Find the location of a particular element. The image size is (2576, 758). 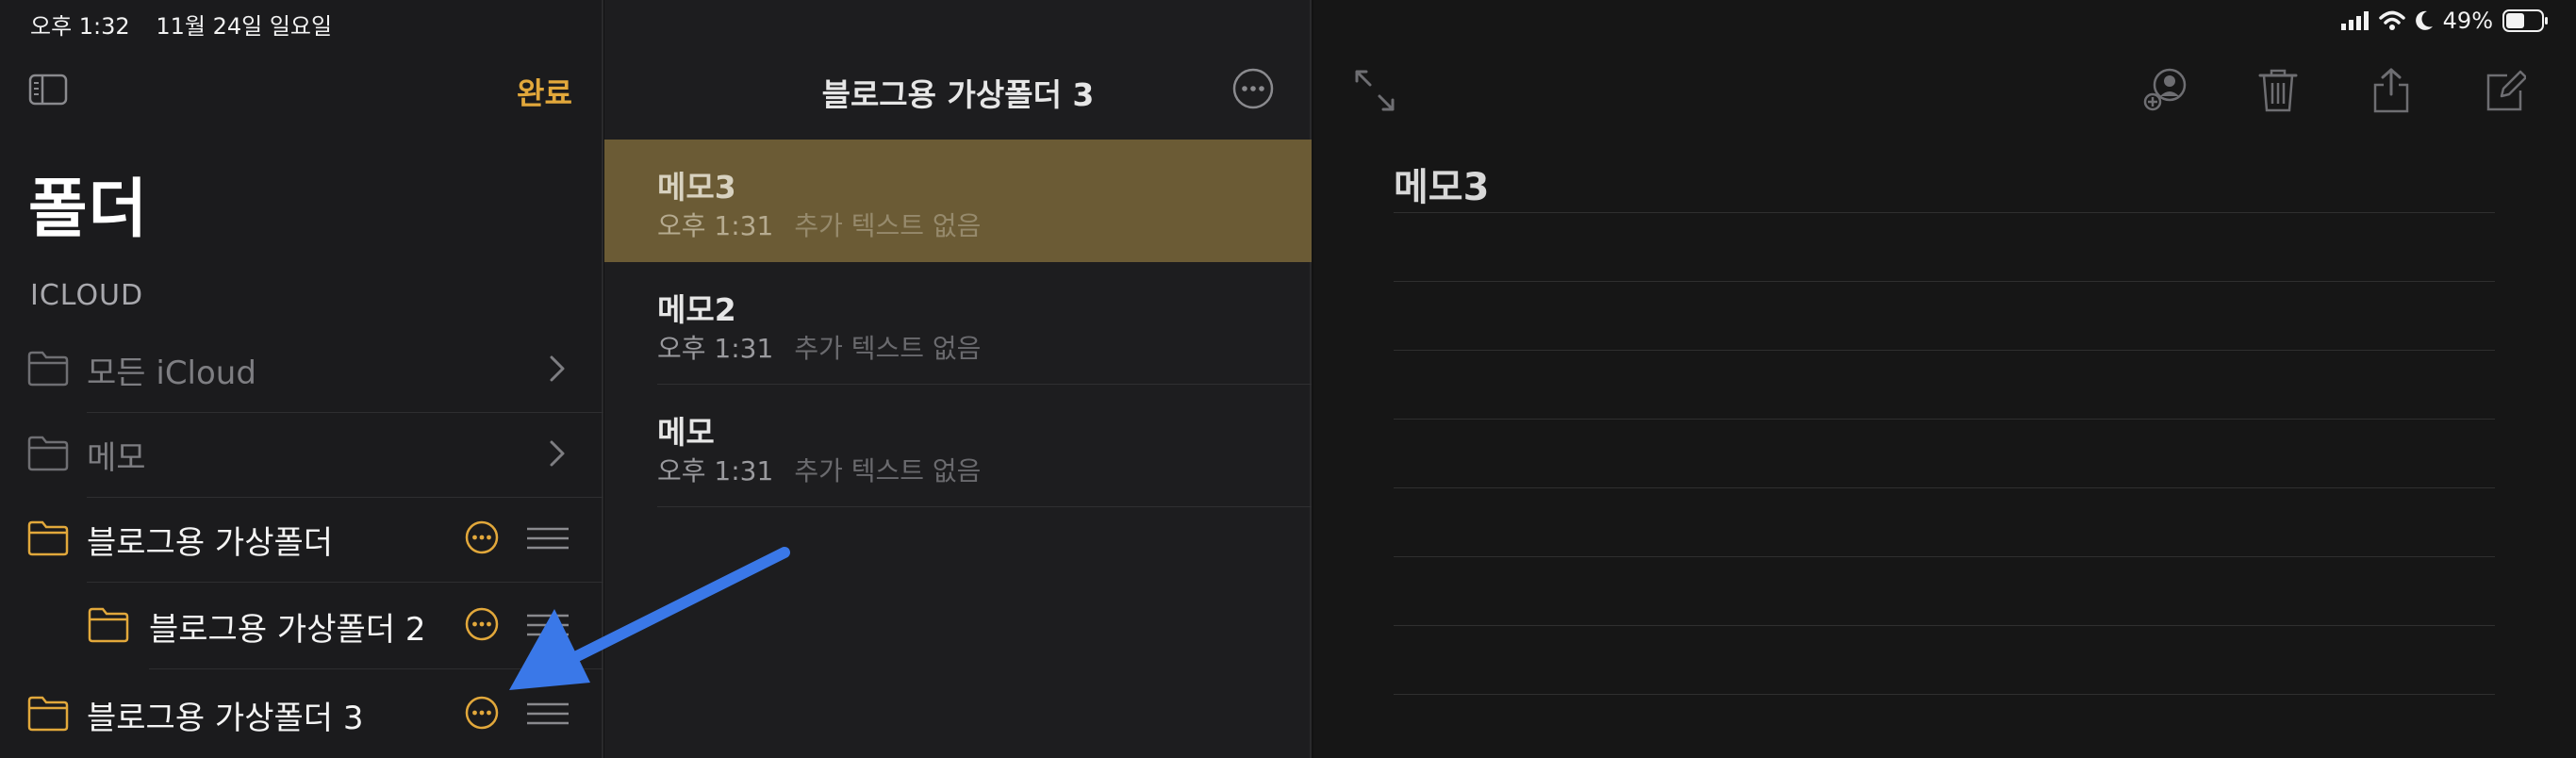

sidebar-icon is located at coordinates (48, 90).